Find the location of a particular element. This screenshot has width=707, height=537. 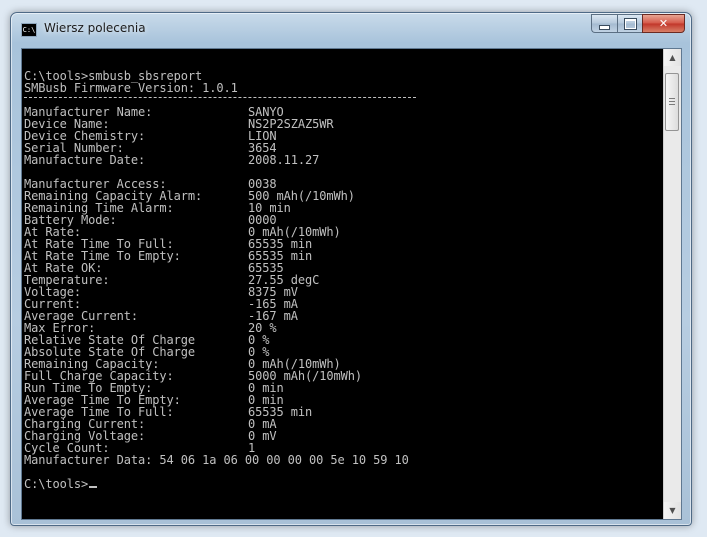

prompt-line: C:\tools> is located at coordinates (61, 484).